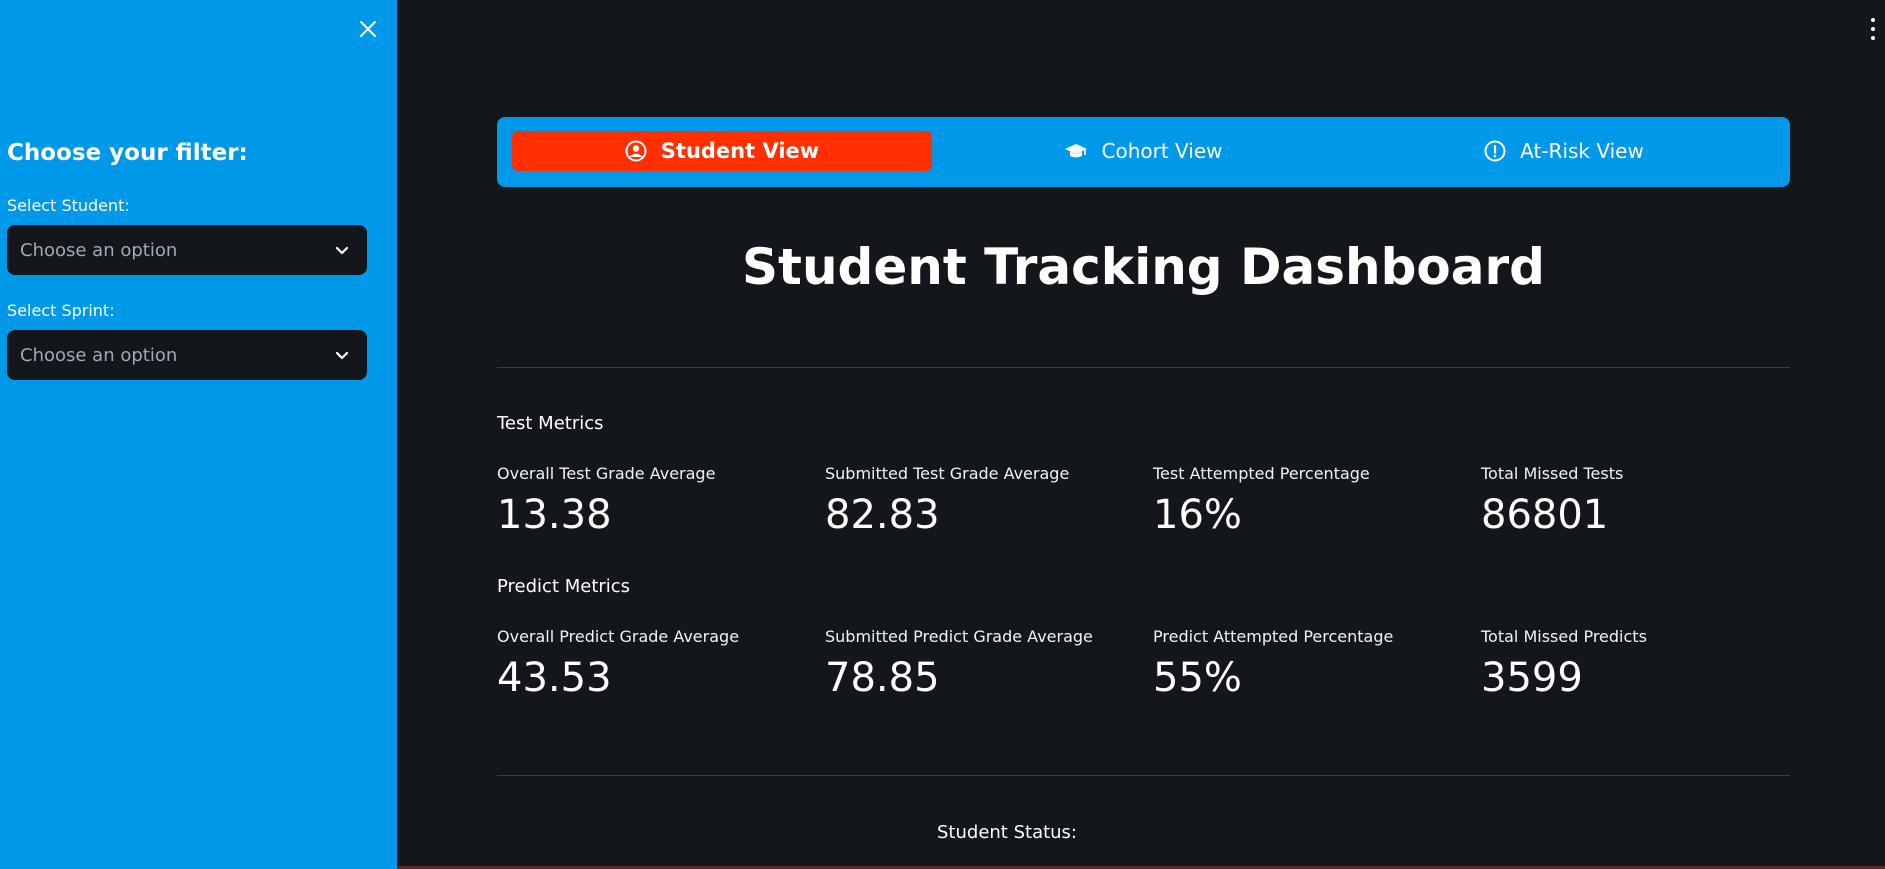 Image resolution: width=1885 pixels, height=869 pixels. Describe the element at coordinates (1075, 151) in the screenshot. I see `graduation-cap-icon` at that location.